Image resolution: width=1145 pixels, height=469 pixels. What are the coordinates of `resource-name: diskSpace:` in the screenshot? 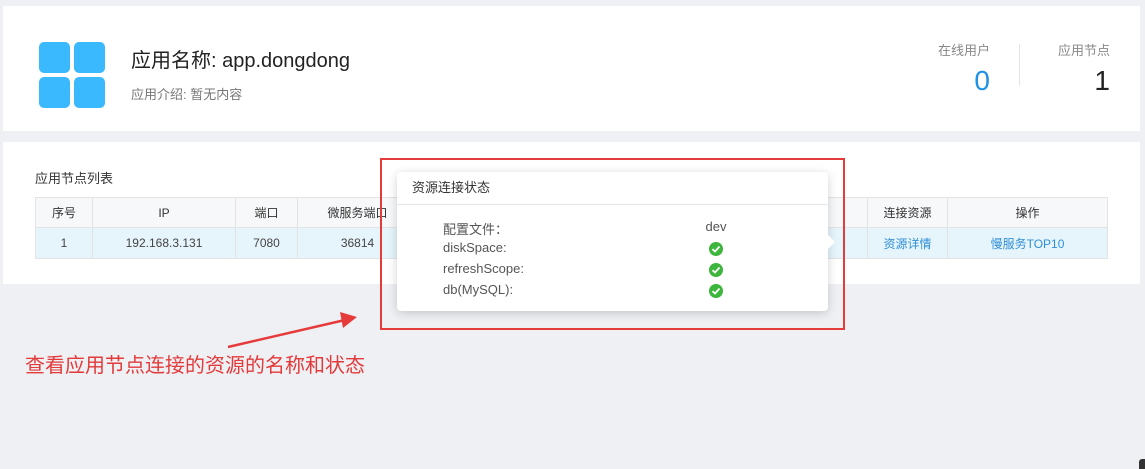 It's located at (475, 247).